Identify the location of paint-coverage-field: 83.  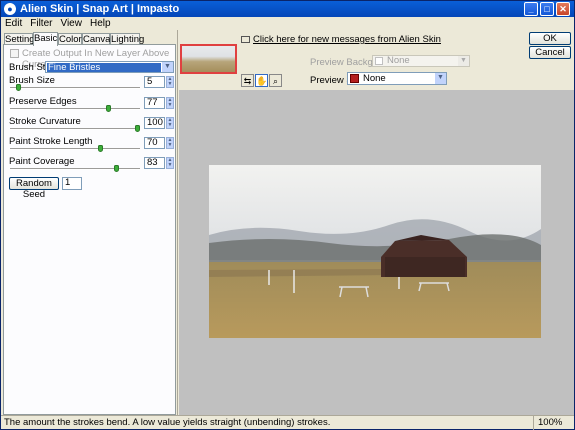
(154, 163).